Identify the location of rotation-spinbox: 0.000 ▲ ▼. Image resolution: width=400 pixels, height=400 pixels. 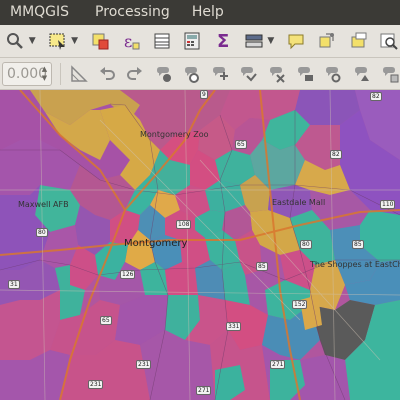
(27, 73).